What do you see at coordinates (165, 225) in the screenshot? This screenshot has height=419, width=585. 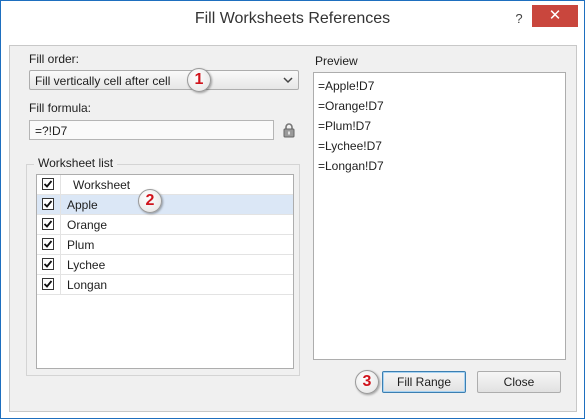 I see `worksheet-row-orange: Orange` at bounding box center [165, 225].